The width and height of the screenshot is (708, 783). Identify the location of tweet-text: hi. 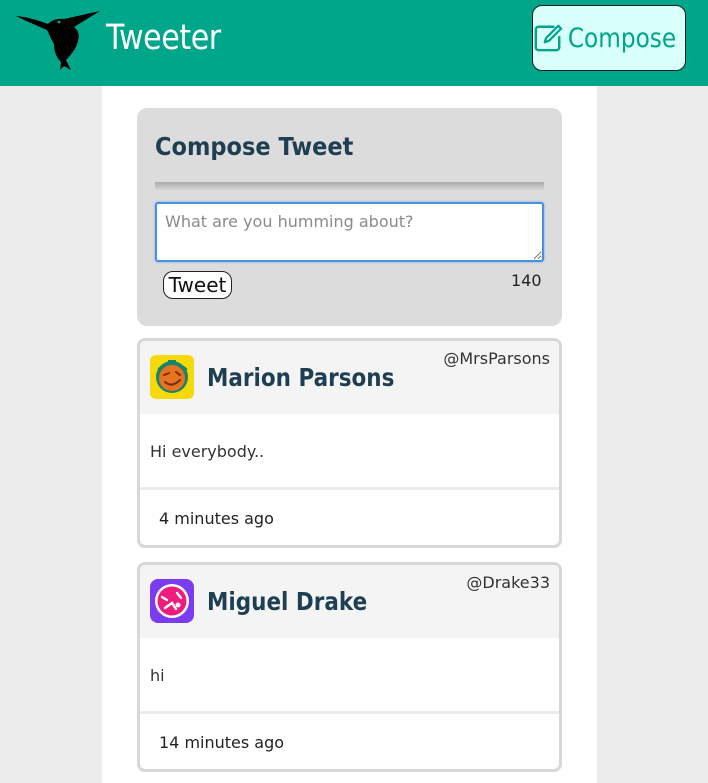
(157, 675).